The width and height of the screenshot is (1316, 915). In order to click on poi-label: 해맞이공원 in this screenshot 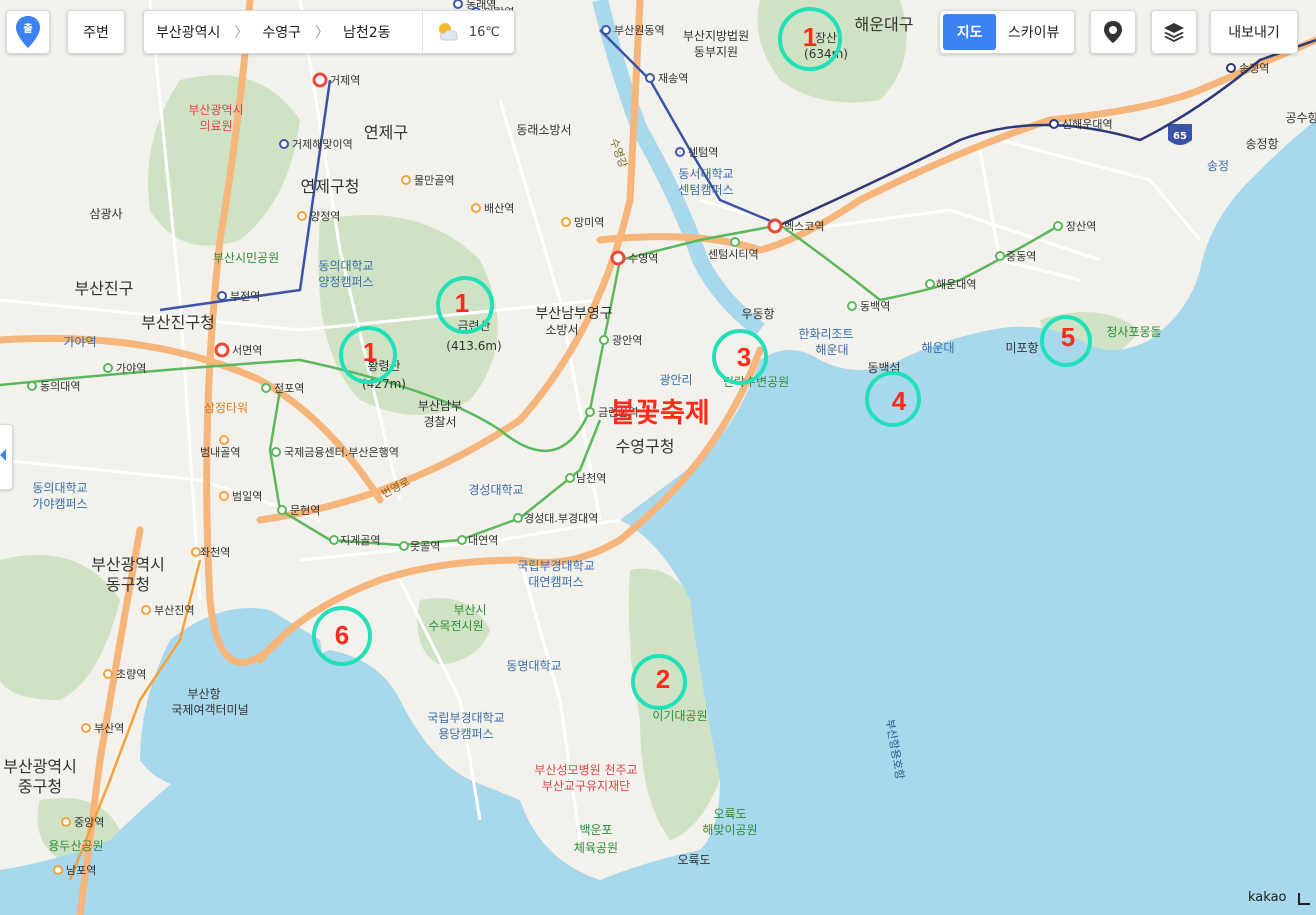, I will do `click(729, 830)`.